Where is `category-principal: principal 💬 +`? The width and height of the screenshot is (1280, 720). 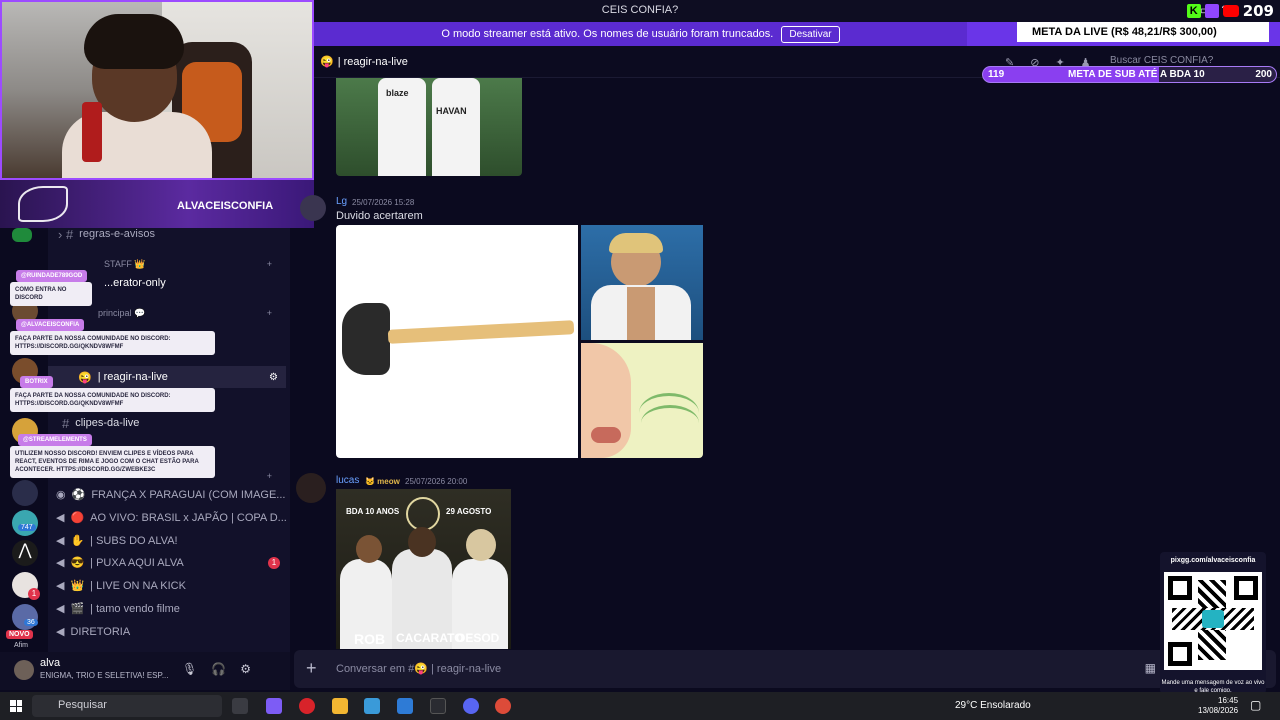
category-principal: principal 💬 + is located at coordinates (167, 313).